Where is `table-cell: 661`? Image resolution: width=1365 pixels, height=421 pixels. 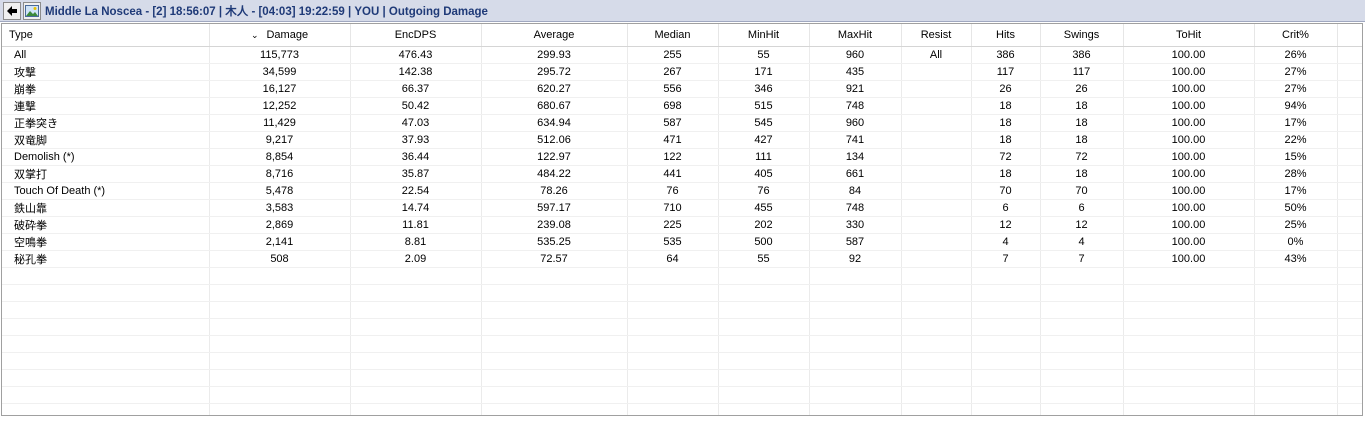 table-cell: 661 is located at coordinates (855, 174).